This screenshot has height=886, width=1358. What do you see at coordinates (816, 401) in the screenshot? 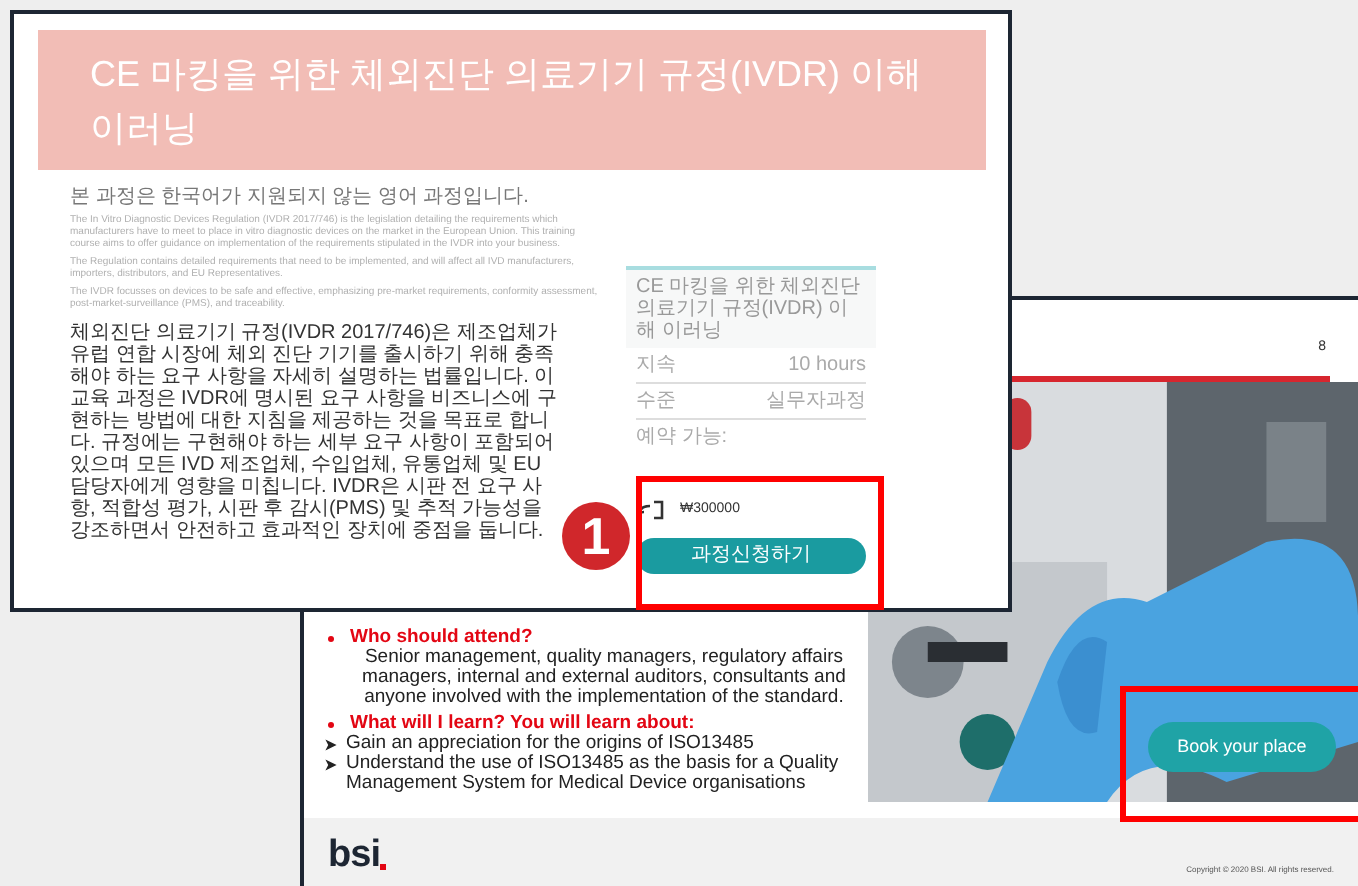
I see `detail-value: 실무자과정` at bounding box center [816, 401].